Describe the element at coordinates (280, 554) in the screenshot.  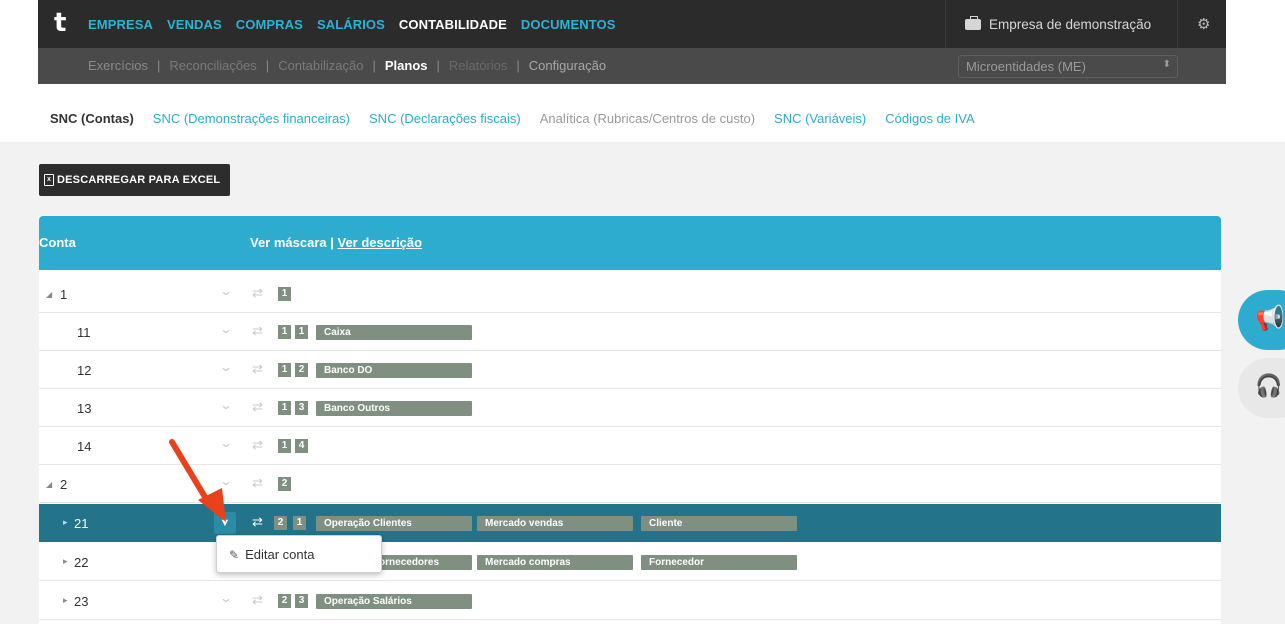
I see `edit-account-label: Editar conta` at that location.